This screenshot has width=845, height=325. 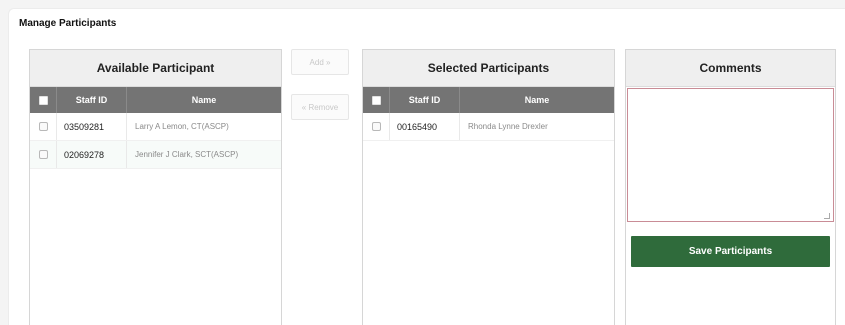 What do you see at coordinates (203, 100) in the screenshot?
I see `available-col-name: Name` at bounding box center [203, 100].